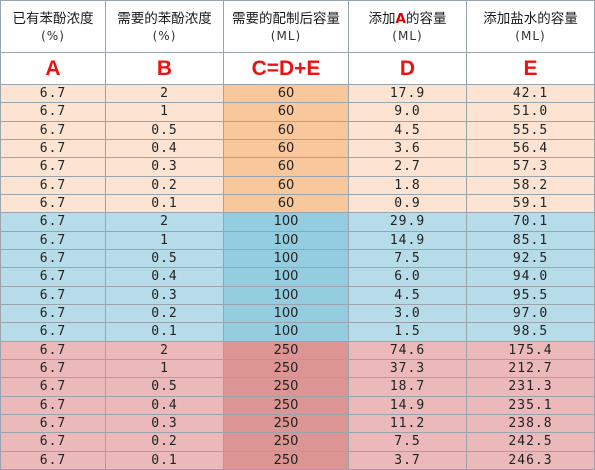  What do you see at coordinates (408, 149) in the screenshot?
I see `table-cell-d: 3.6` at bounding box center [408, 149].